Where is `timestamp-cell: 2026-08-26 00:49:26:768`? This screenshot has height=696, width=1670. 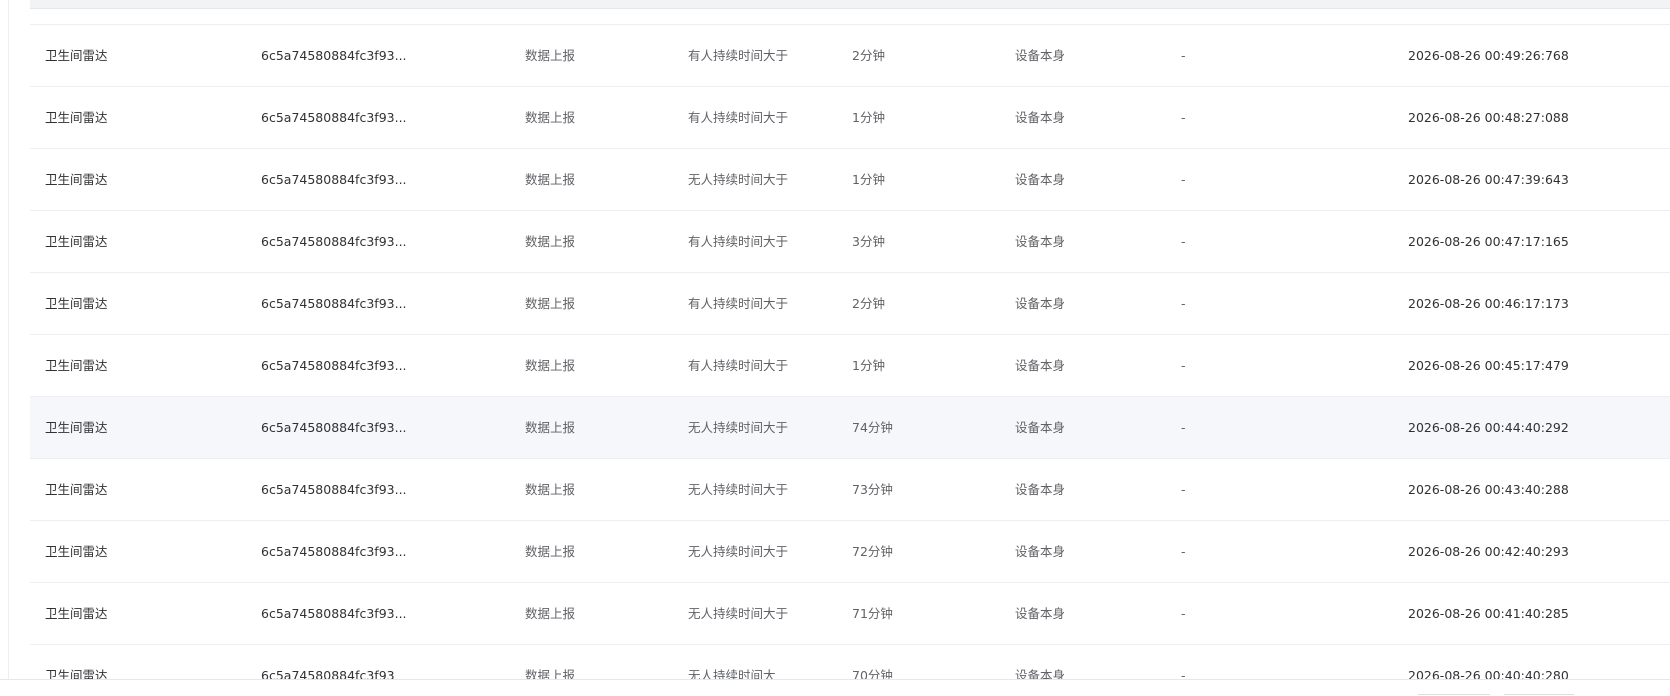
timestamp-cell: 2026-08-26 00:49:26:768 is located at coordinates (1488, 55).